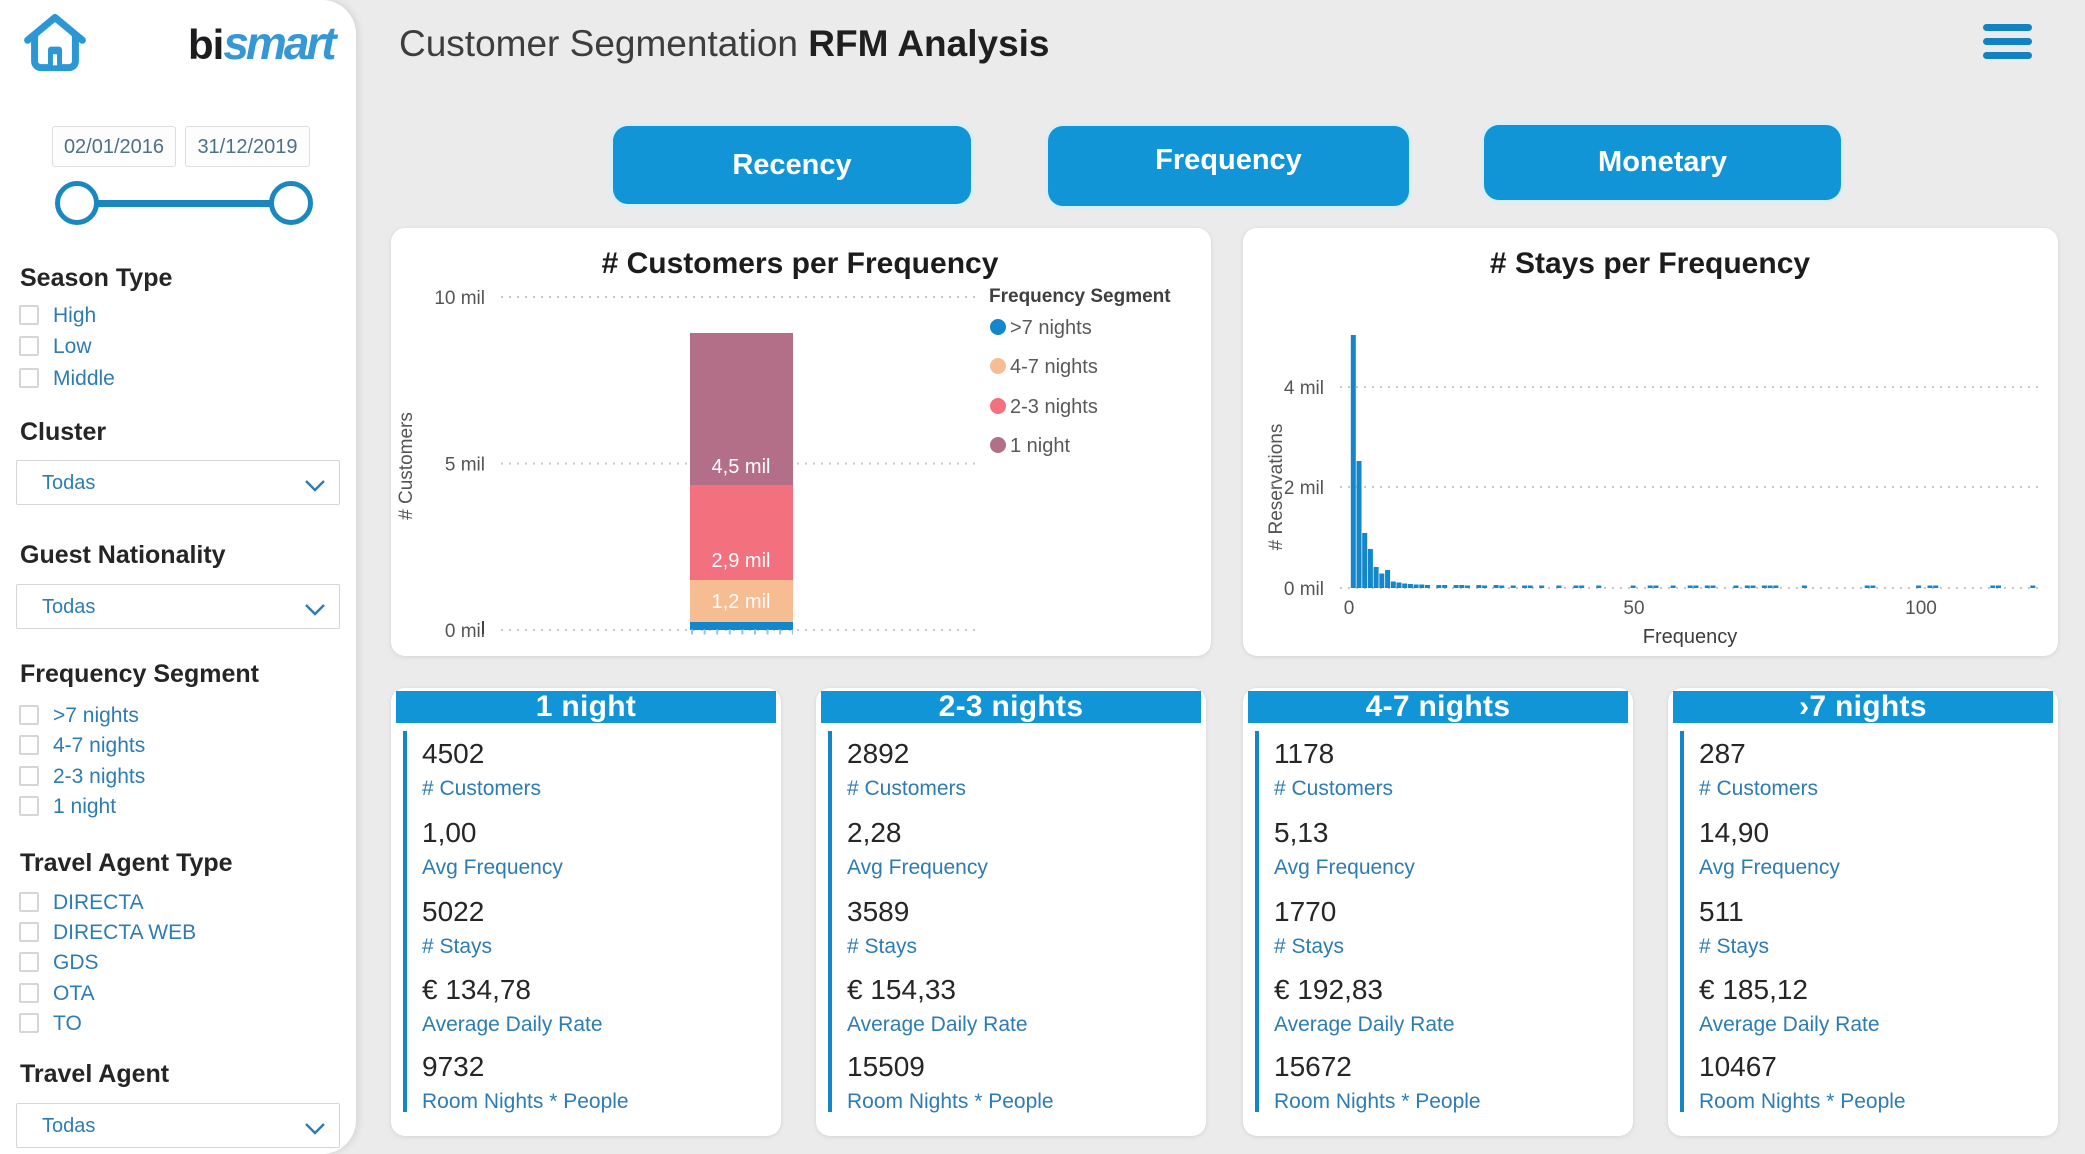  Describe the element at coordinates (1054, 407) in the screenshot. I see `svg-text: 2-3 nights` at that location.